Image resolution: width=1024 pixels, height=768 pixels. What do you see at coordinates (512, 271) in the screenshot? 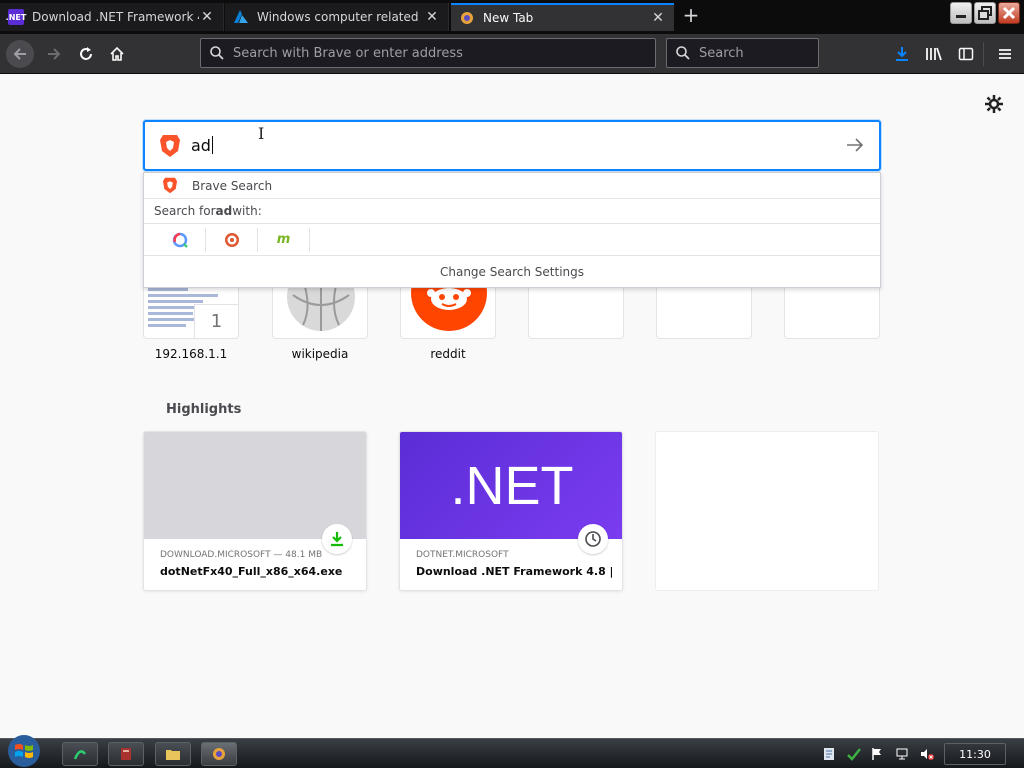
I see `change-search-settings-button: Change Search Settings` at bounding box center [512, 271].